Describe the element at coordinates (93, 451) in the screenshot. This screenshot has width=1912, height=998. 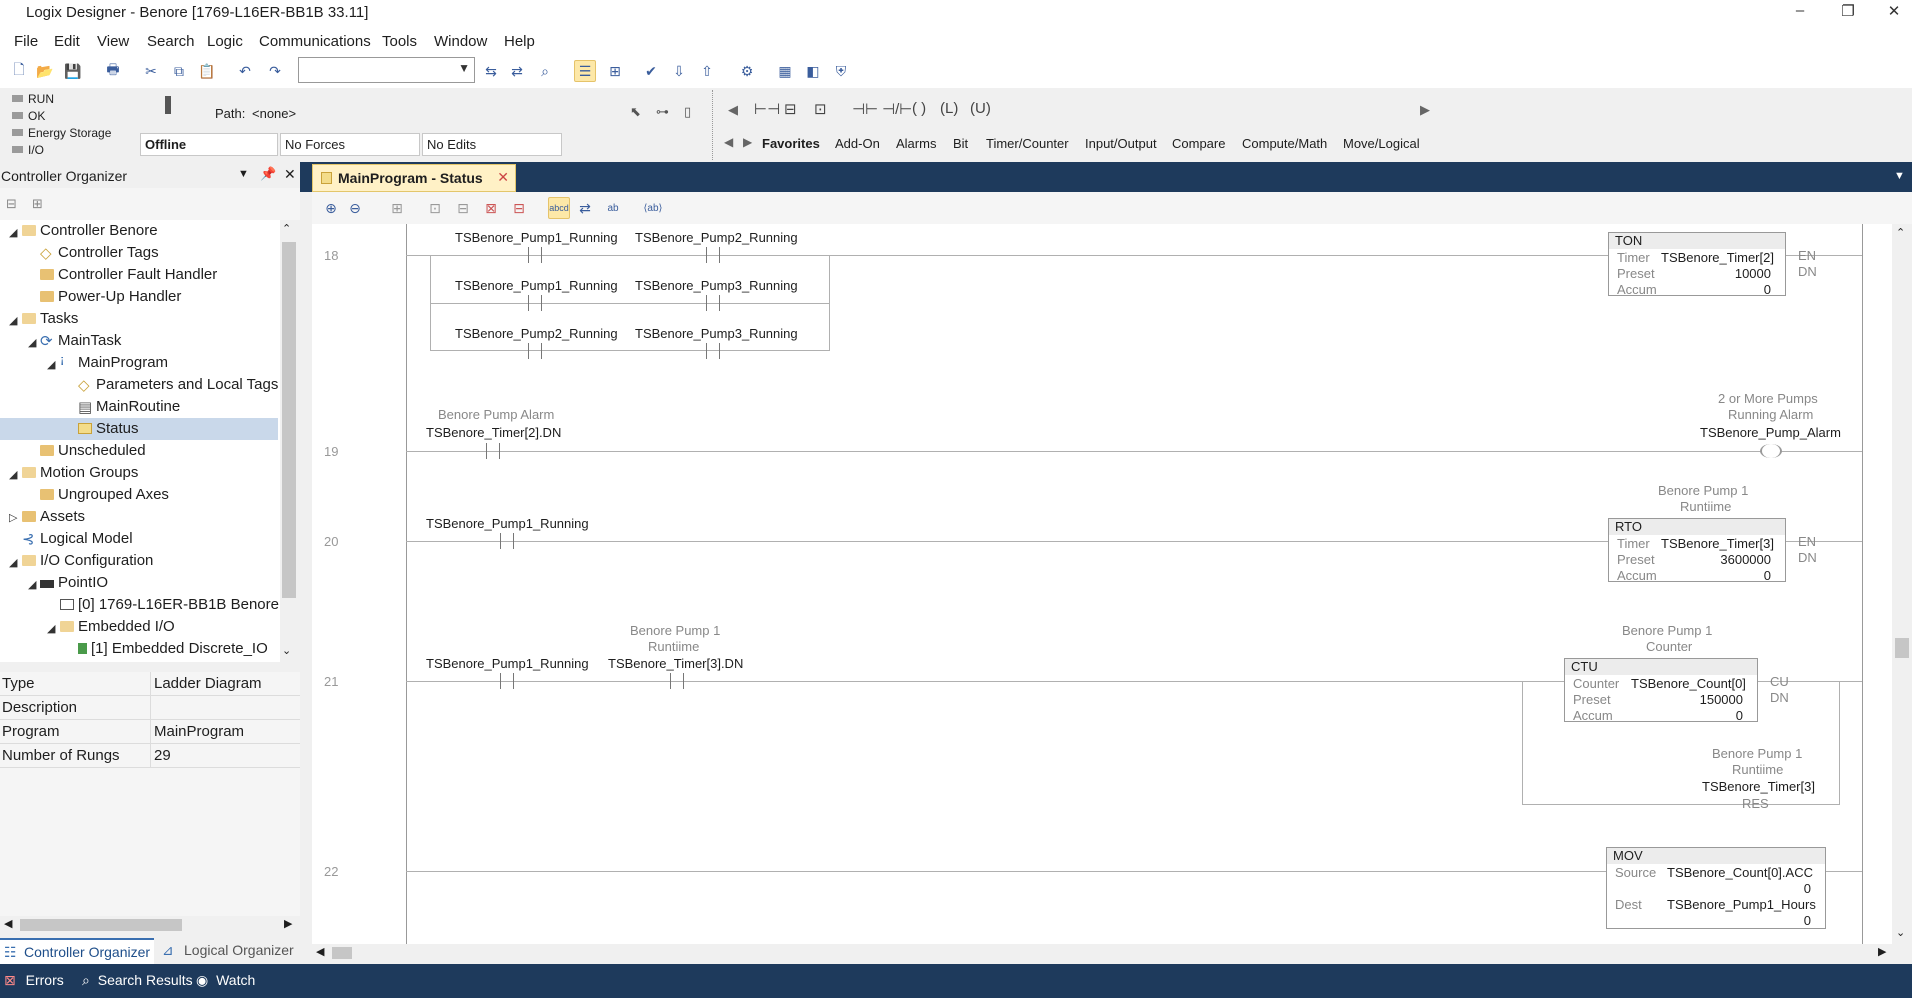
I see `tree-unscheduled: Unscheduled` at that location.